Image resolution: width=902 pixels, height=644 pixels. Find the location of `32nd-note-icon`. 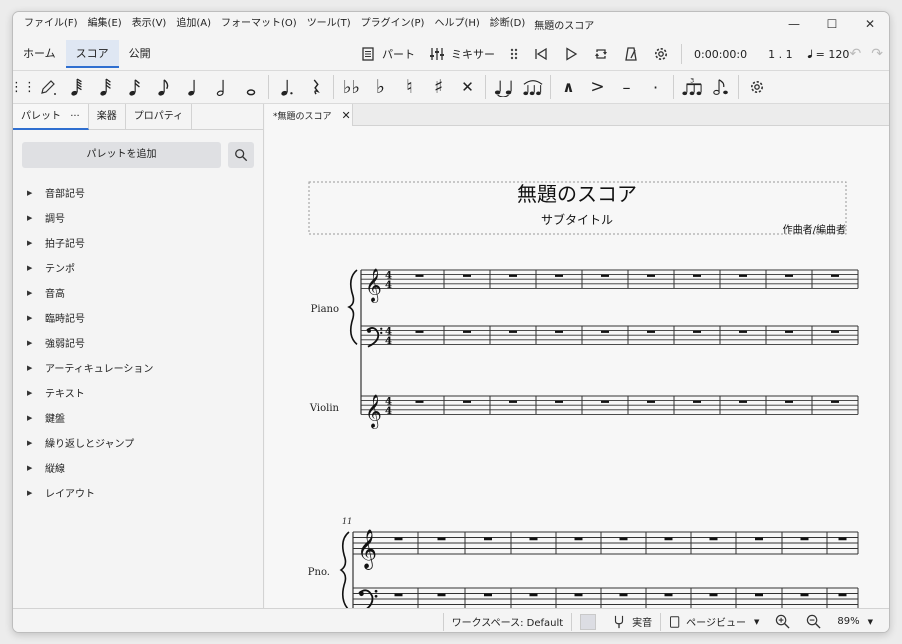

32nd-note-icon is located at coordinates (105, 87).